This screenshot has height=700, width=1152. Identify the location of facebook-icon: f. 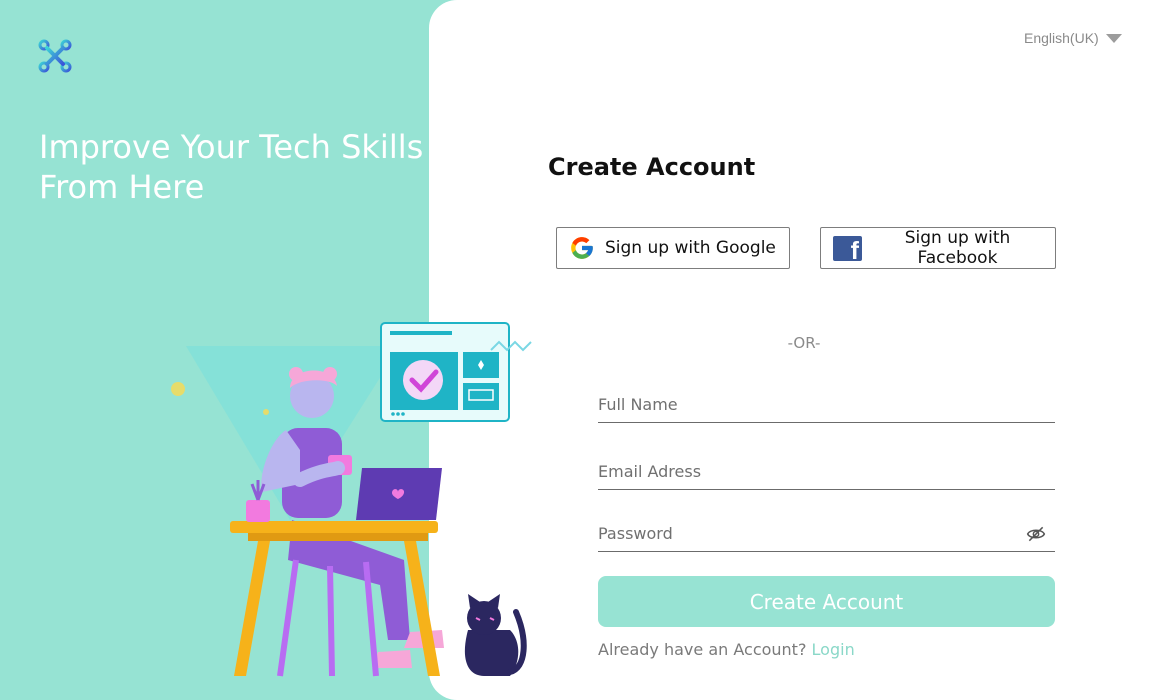
(847, 248).